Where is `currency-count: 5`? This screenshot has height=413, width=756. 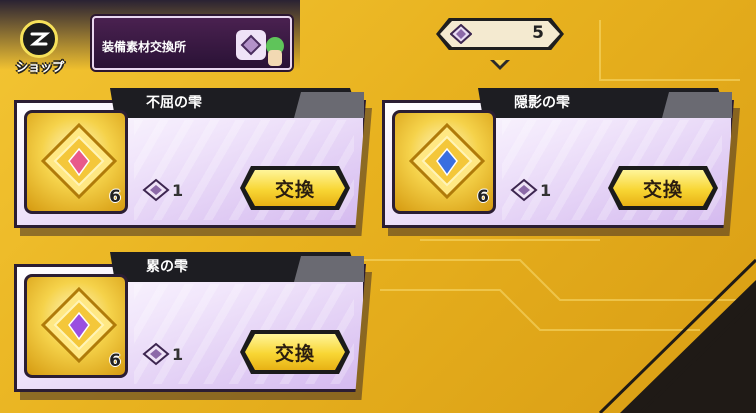 currency-count: 5 is located at coordinates (538, 33).